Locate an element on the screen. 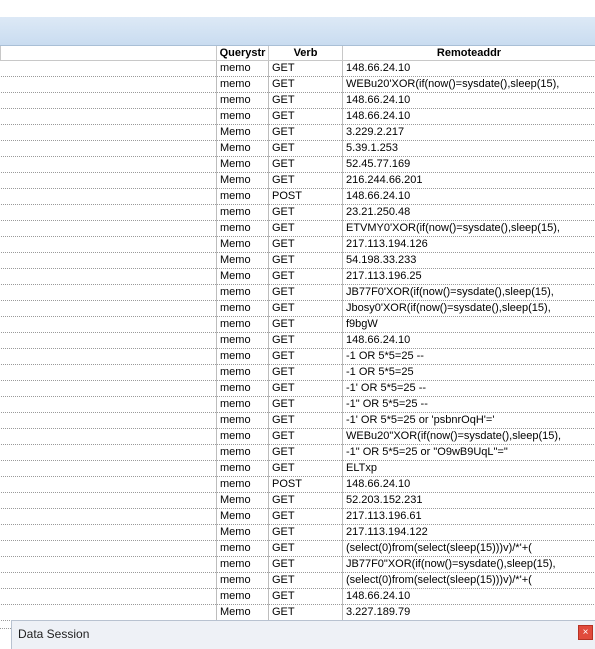 The image size is (595, 649). verb-cell: POST is located at coordinates (306, 485).